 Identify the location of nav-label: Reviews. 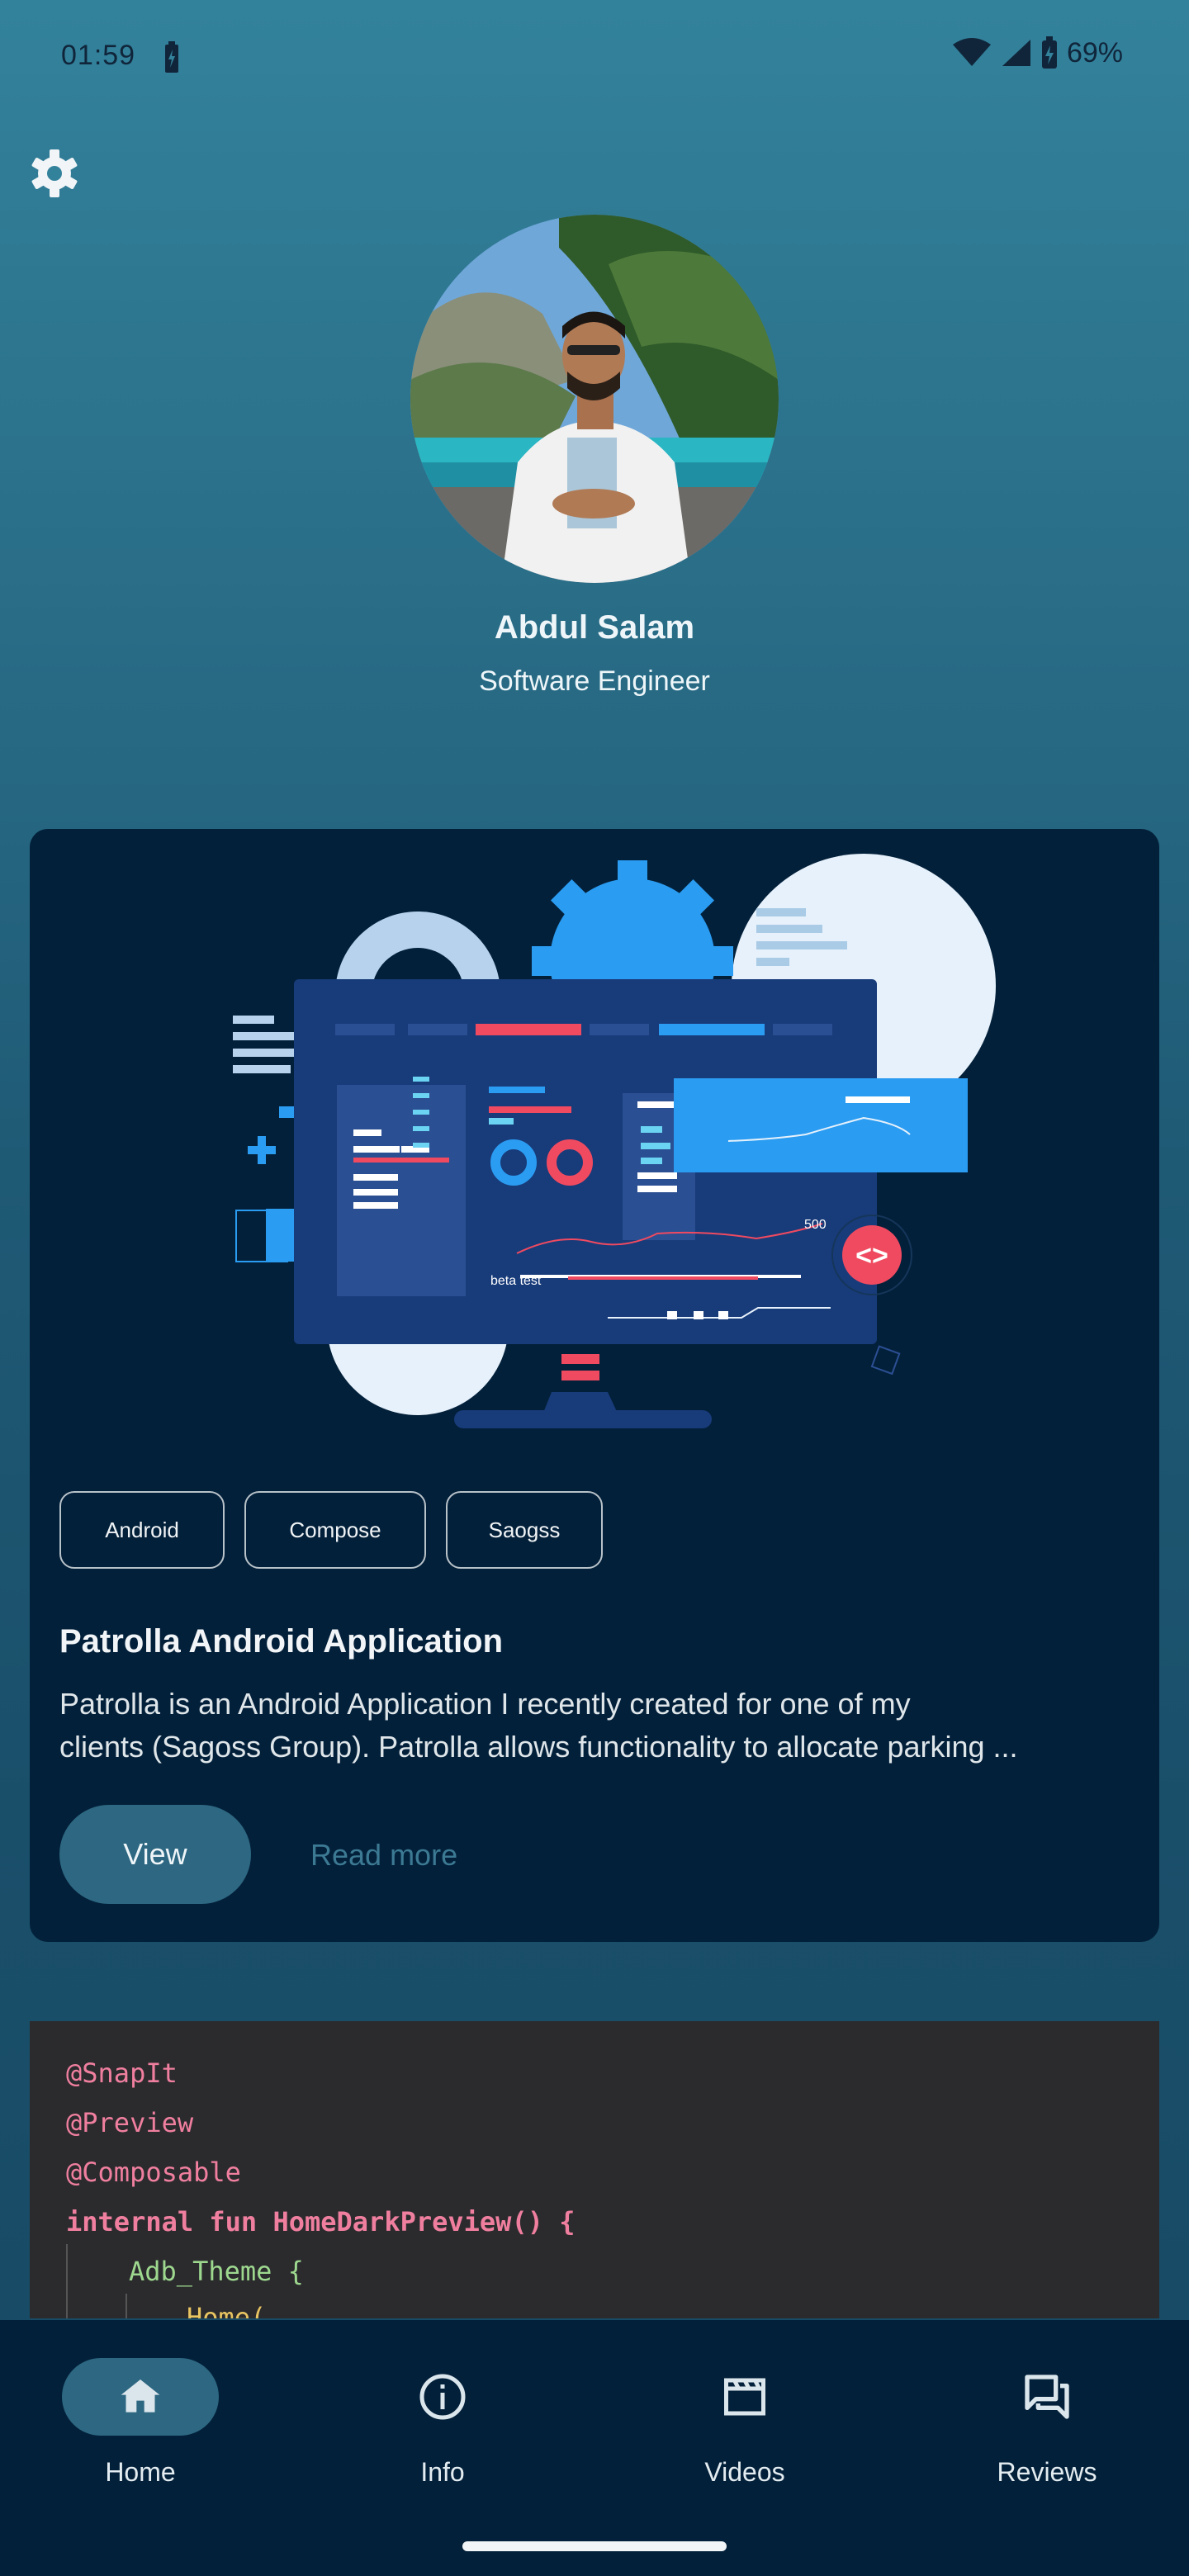
(1047, 2472).